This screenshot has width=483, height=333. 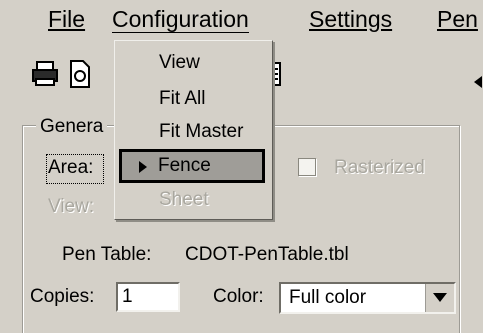 I want to click on menu-pen: Pen, so click(x=457, y=19).